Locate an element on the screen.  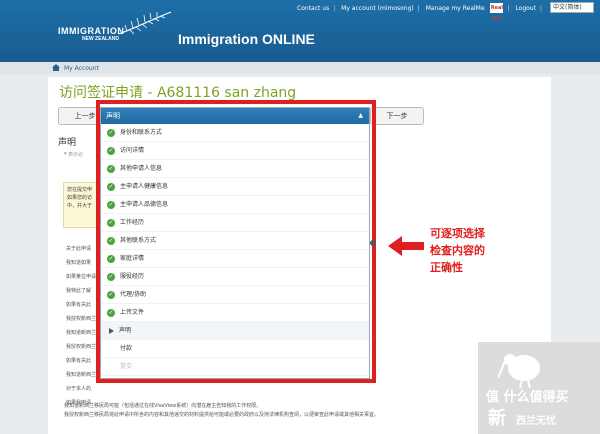
dropdown-item-contacts: ✓ 其他联系方式 is located at coordinates (235, 241).